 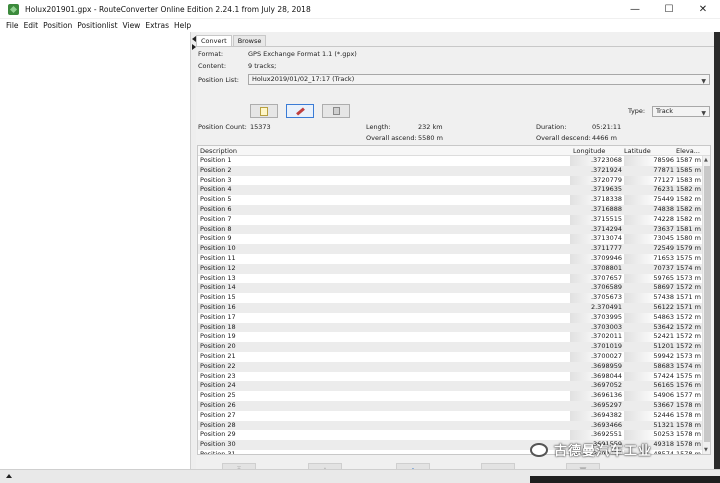 I want to click on edit-position-button, so click(x=300, y=111).